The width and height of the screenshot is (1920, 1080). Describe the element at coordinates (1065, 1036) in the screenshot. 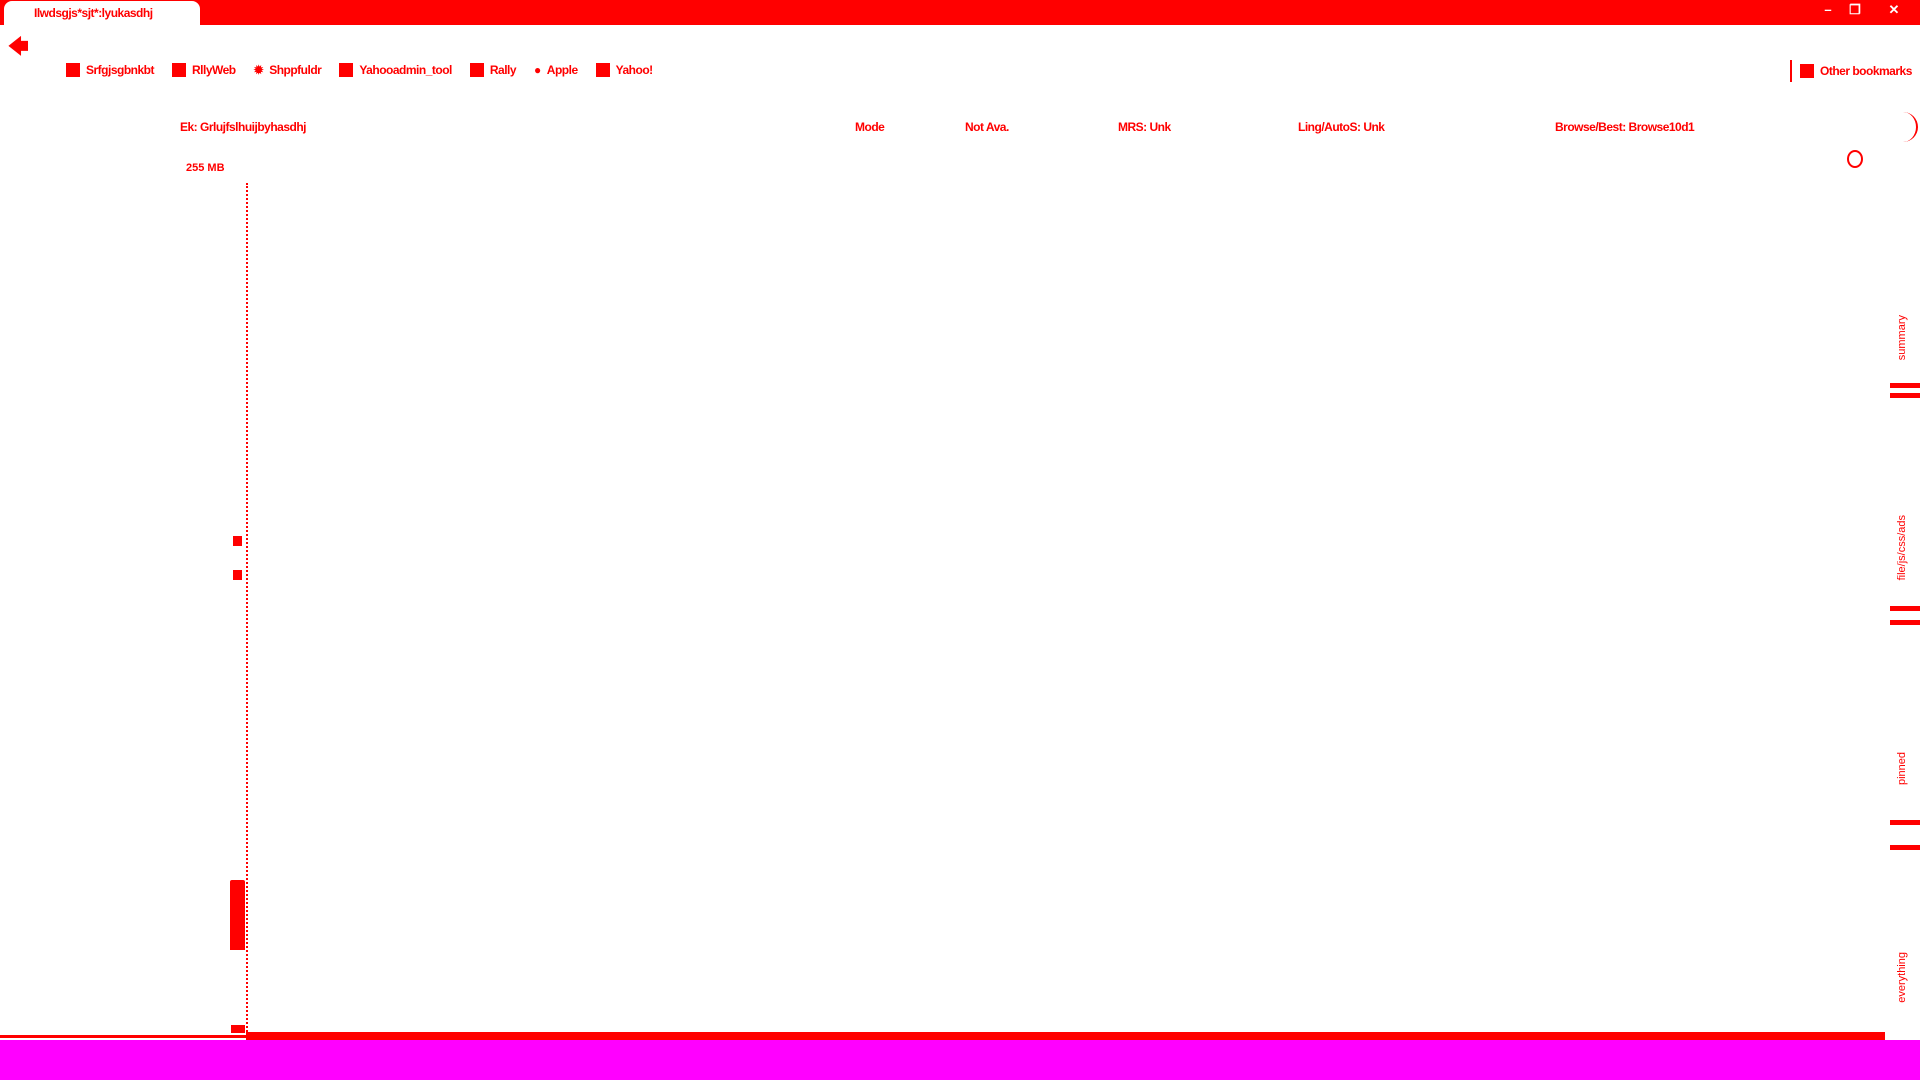

I see `timeline-bar` at that location.